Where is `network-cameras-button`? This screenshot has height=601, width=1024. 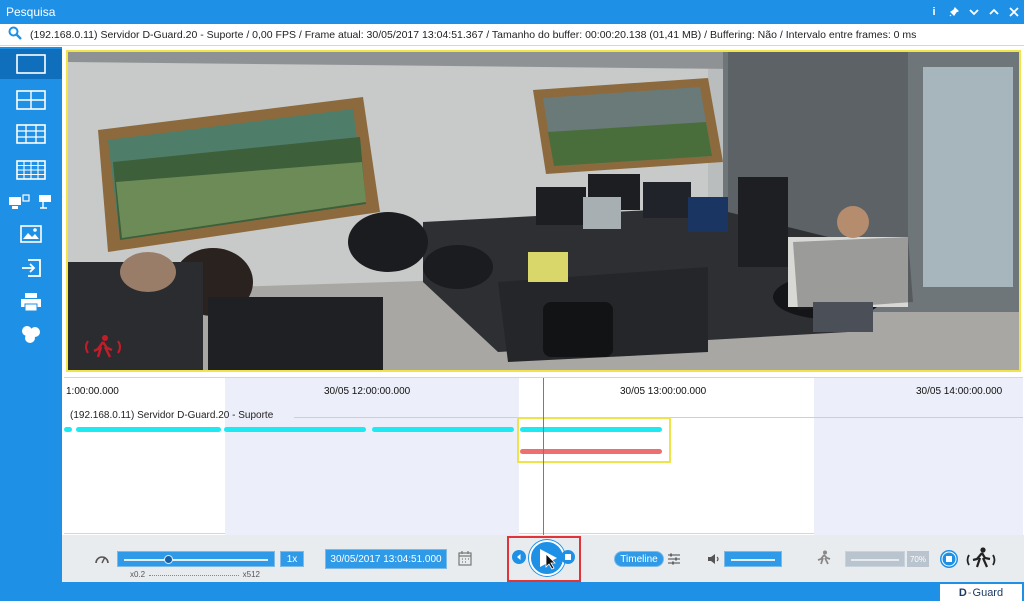 network-cameras-button is located at coordinates (31, 202).